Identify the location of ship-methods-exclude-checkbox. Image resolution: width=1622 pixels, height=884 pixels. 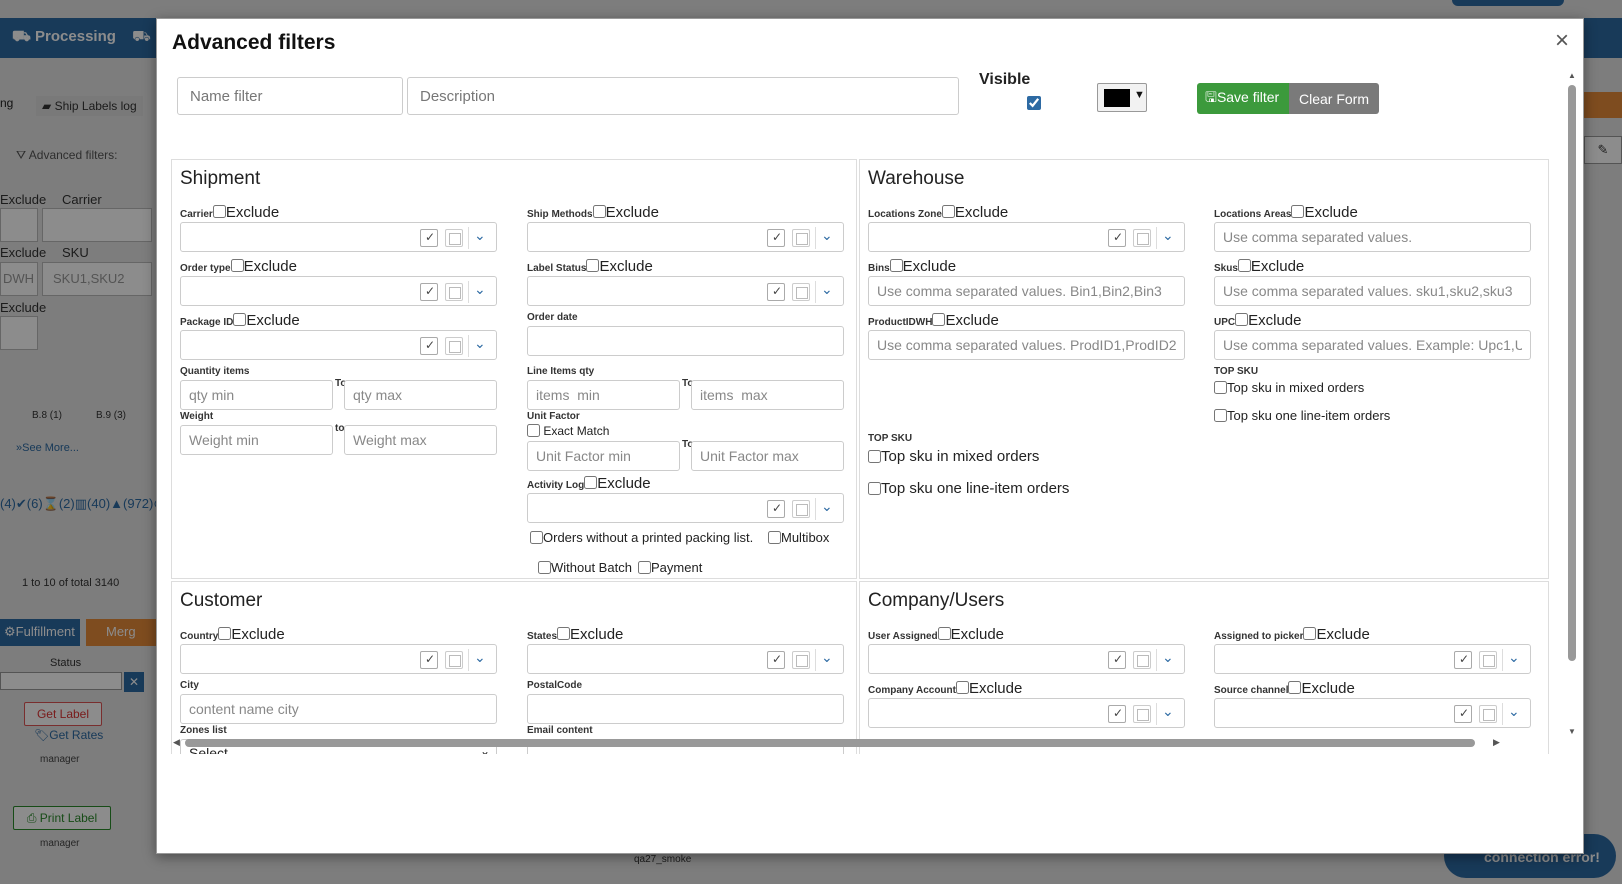
(599, 211).